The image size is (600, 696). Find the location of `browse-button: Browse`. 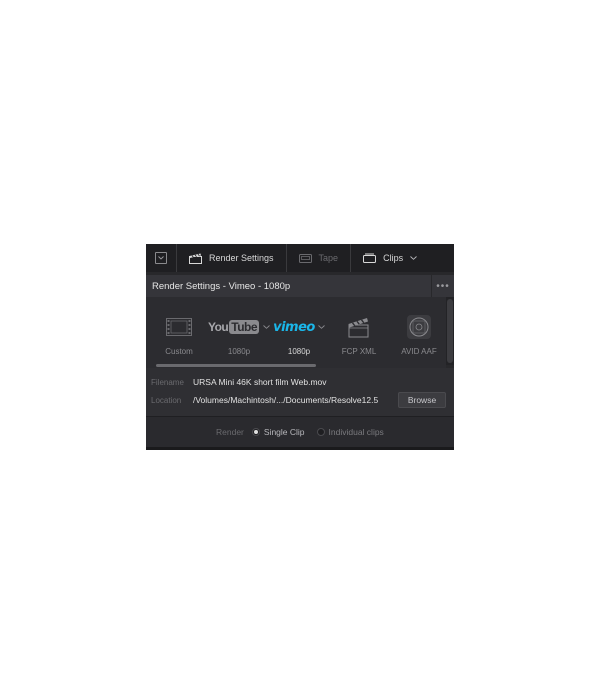

browse-button: Browse is located at coordinates (422, 400).